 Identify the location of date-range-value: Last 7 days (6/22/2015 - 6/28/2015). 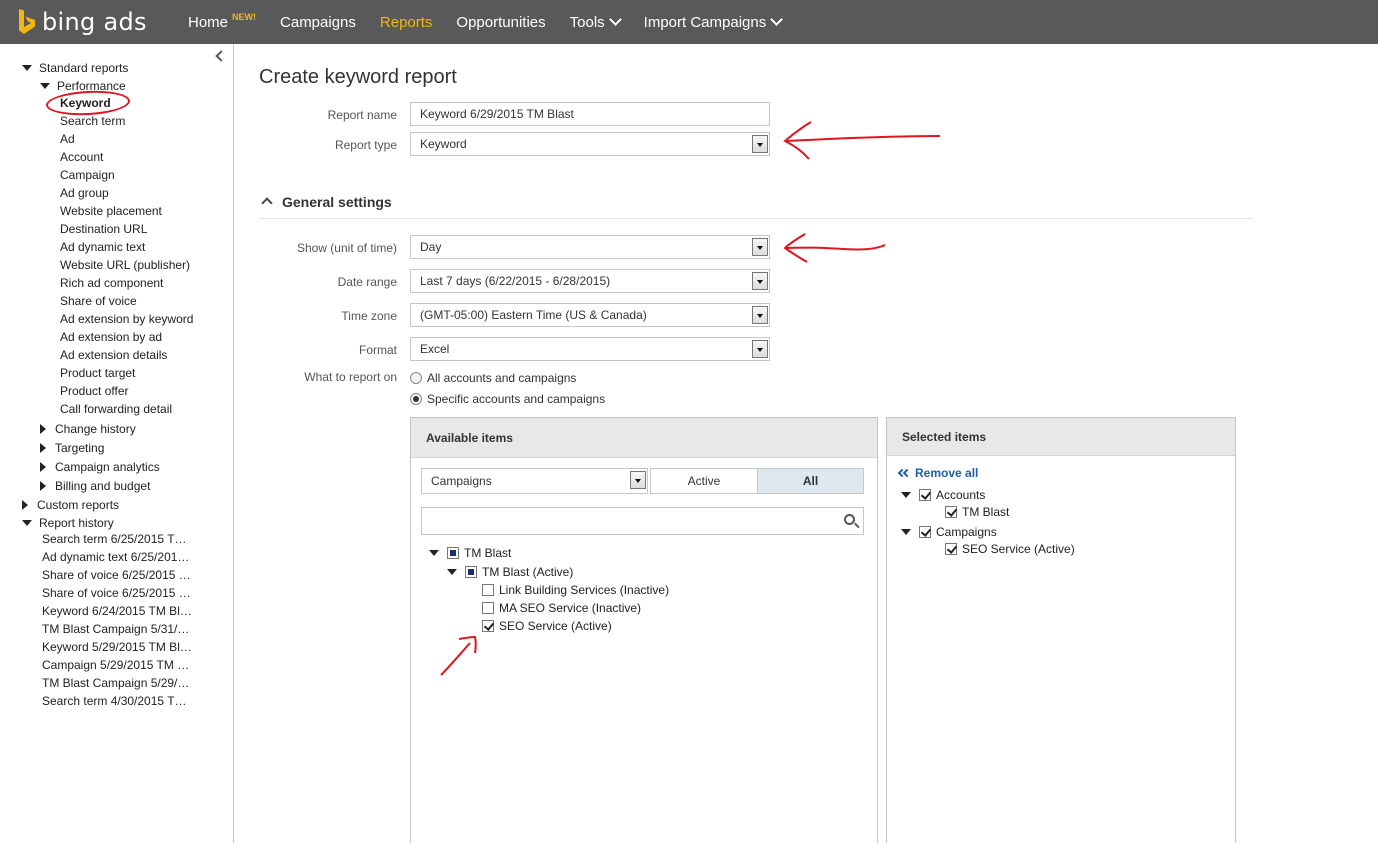
(515, 281).